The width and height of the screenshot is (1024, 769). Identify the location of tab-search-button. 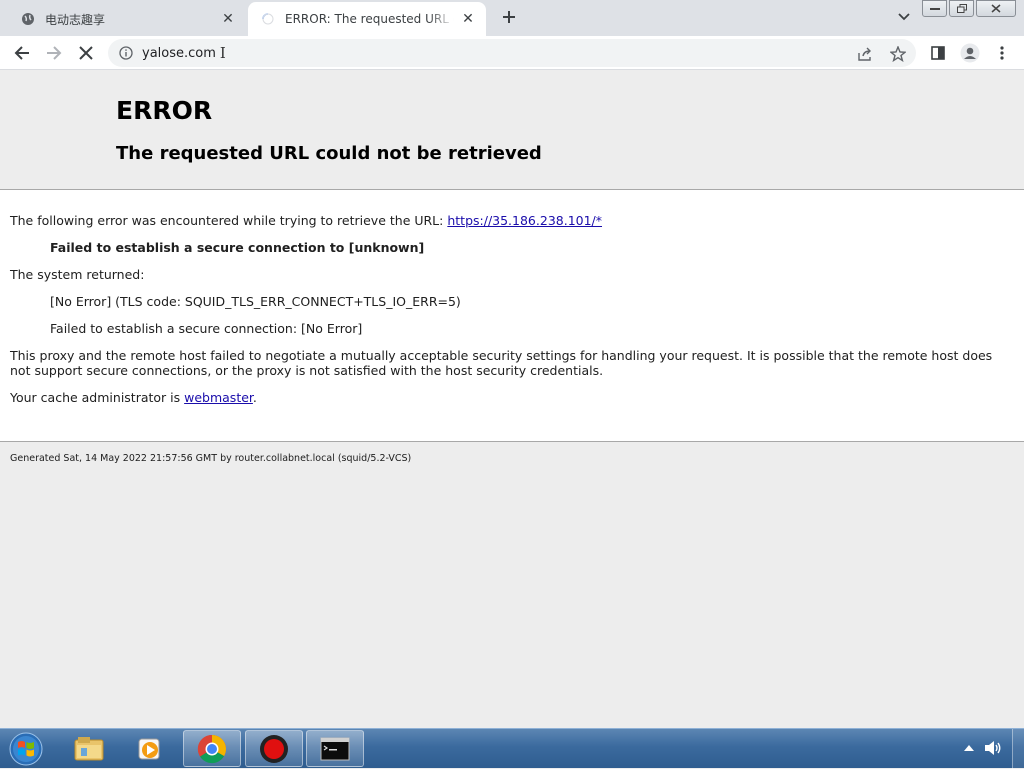
(904, 17).